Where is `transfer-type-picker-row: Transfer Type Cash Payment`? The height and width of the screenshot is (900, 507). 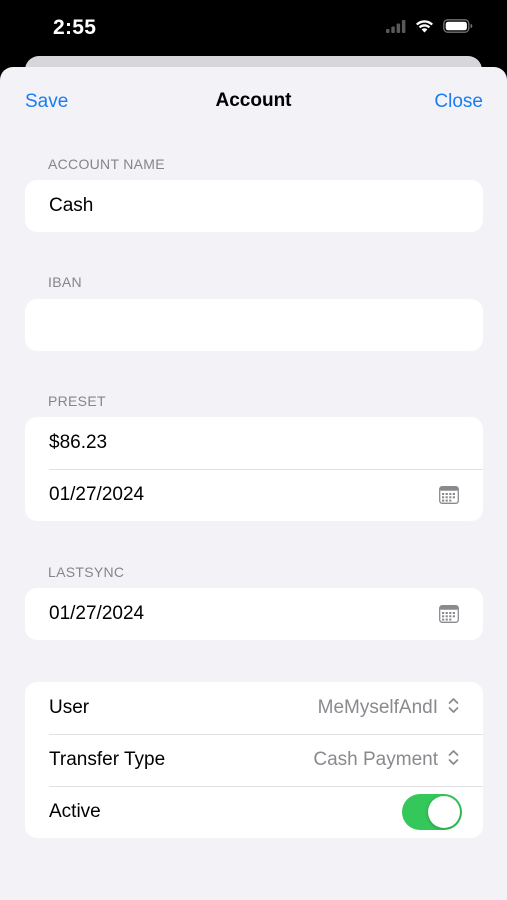
transfer-type-picker-row: Transfer Type Cash Payment is located at coordinates (254, 760).